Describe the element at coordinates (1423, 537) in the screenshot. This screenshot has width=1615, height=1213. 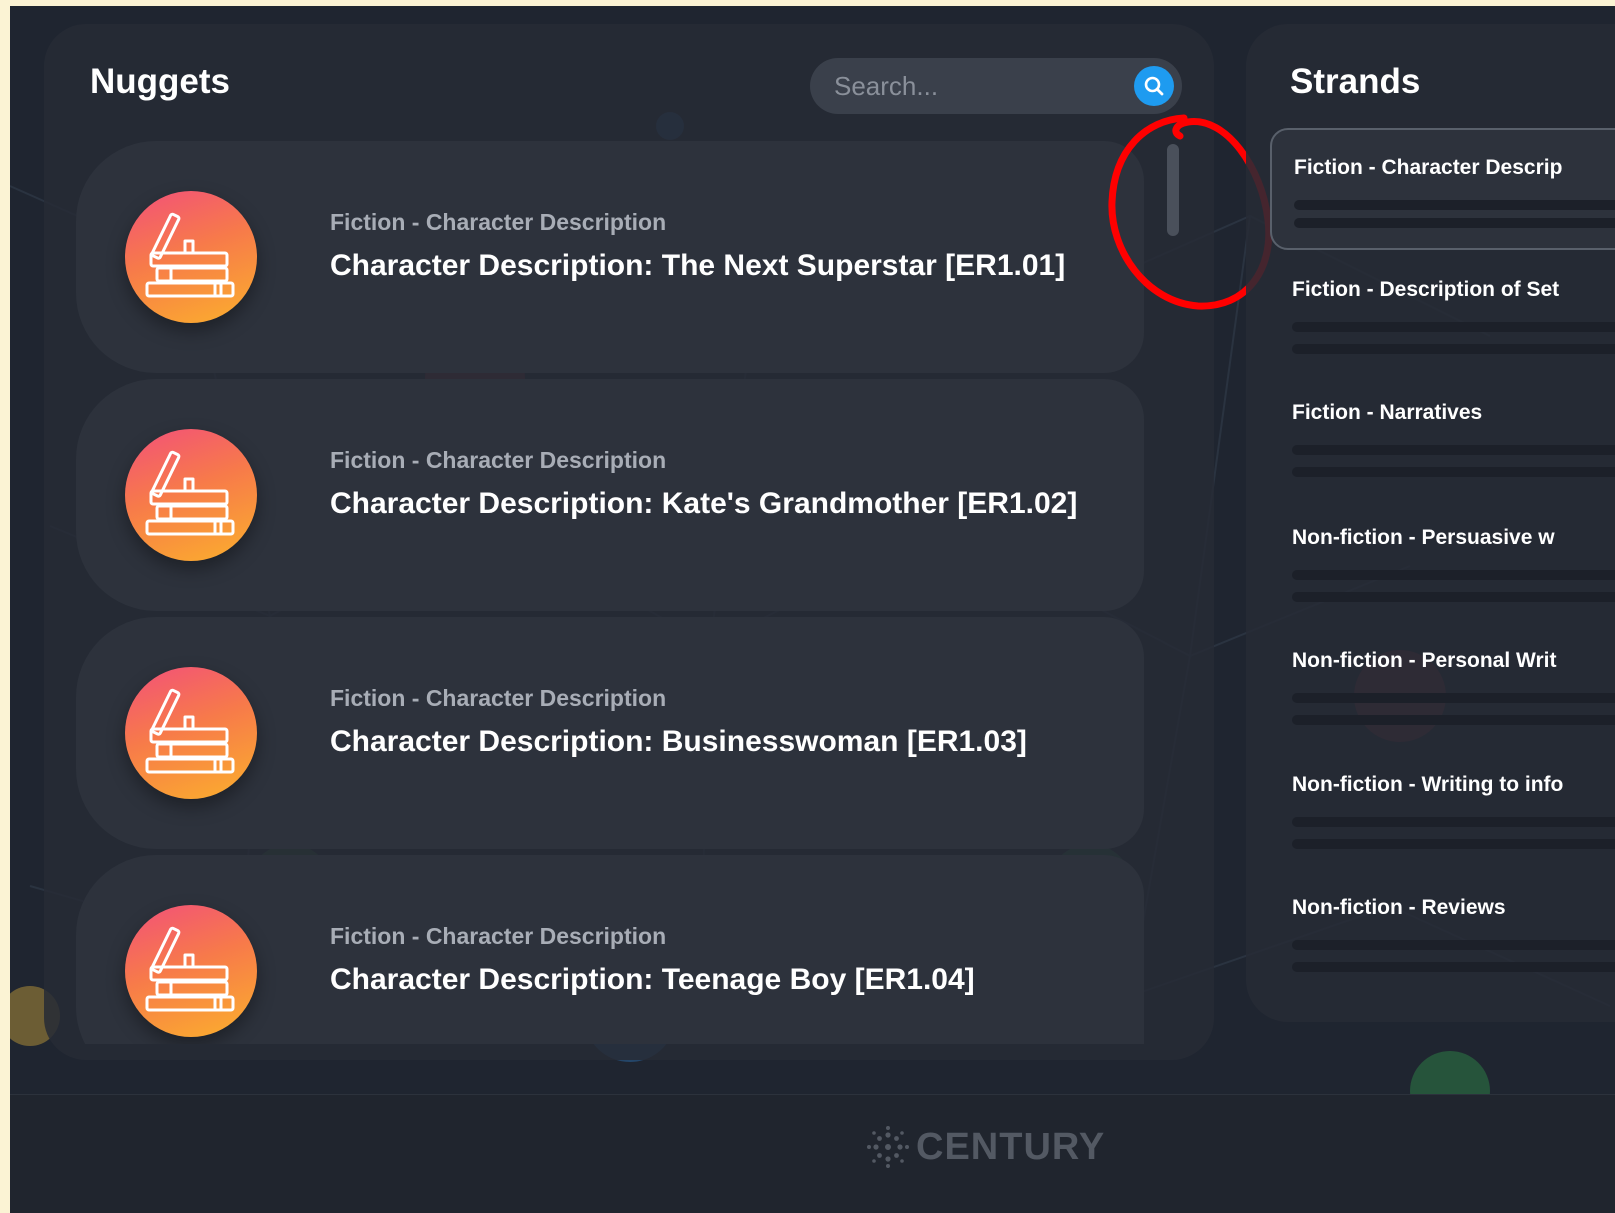
I see `strand-label: Non-fiction - Persuasive w` at that location.